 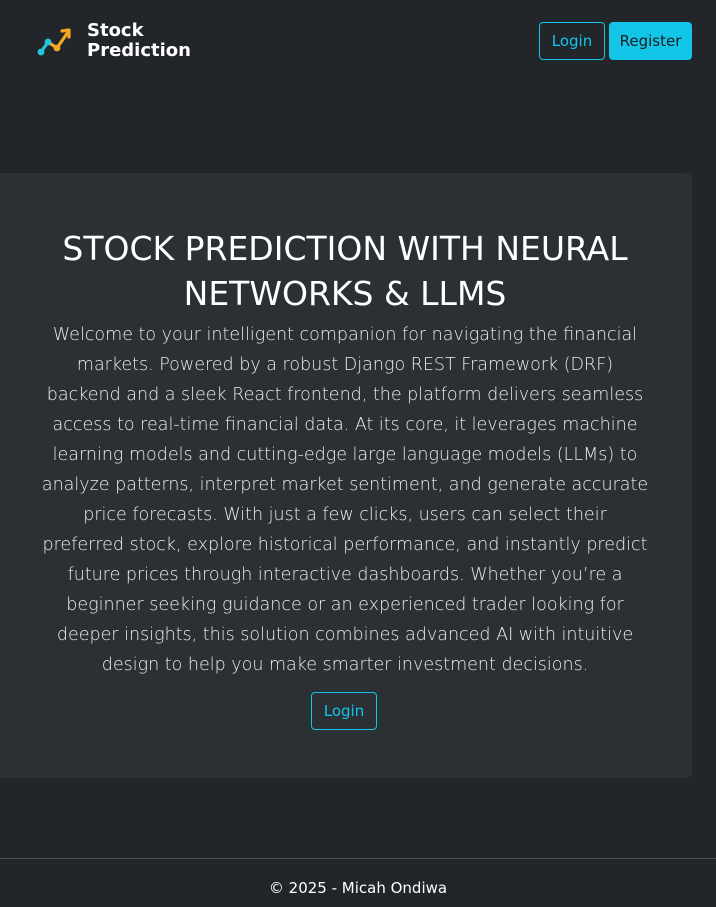 What do you see at coordinates (358, 858) in the screenshot?
I see `footer-divider` at bounding box center [358, 858].